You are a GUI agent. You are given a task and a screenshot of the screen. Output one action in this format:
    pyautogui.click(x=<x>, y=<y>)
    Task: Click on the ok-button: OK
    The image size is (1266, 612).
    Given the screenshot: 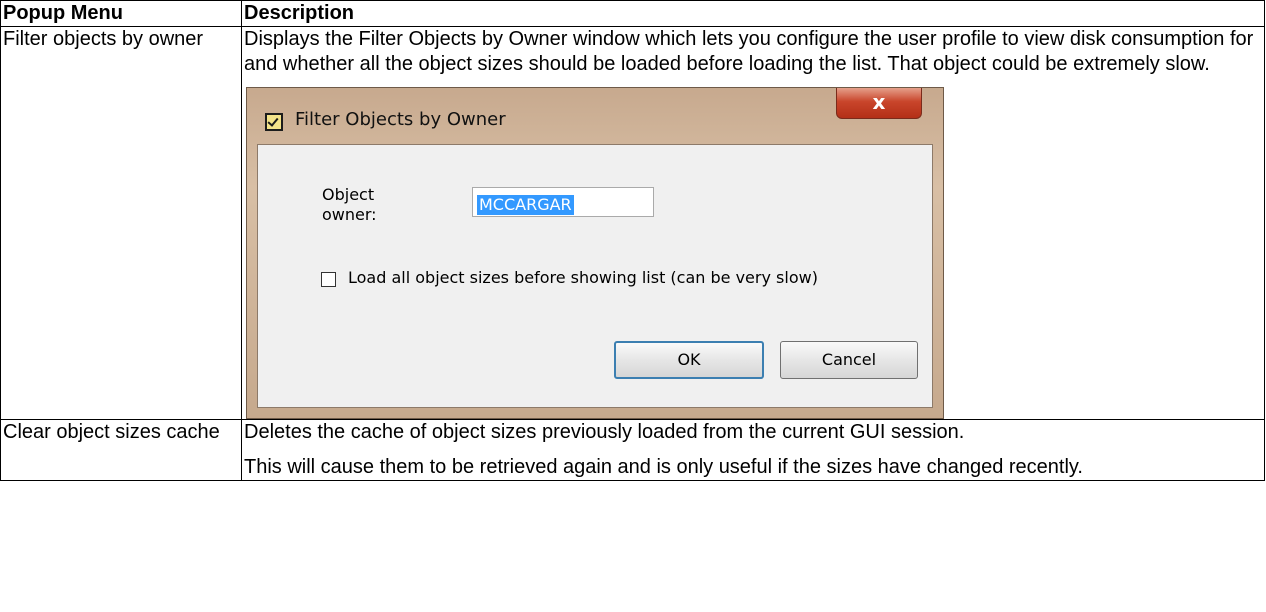 What is the action you would take?
    pyautogui.click(x=689, y=360)
    